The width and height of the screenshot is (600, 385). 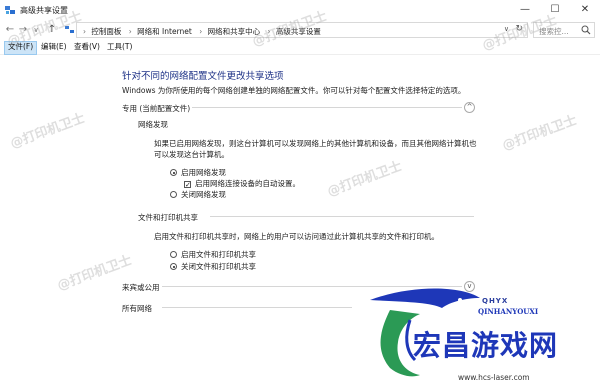 I want to click on collapse-chevron-icon: ^, so click(x=469, y=107).